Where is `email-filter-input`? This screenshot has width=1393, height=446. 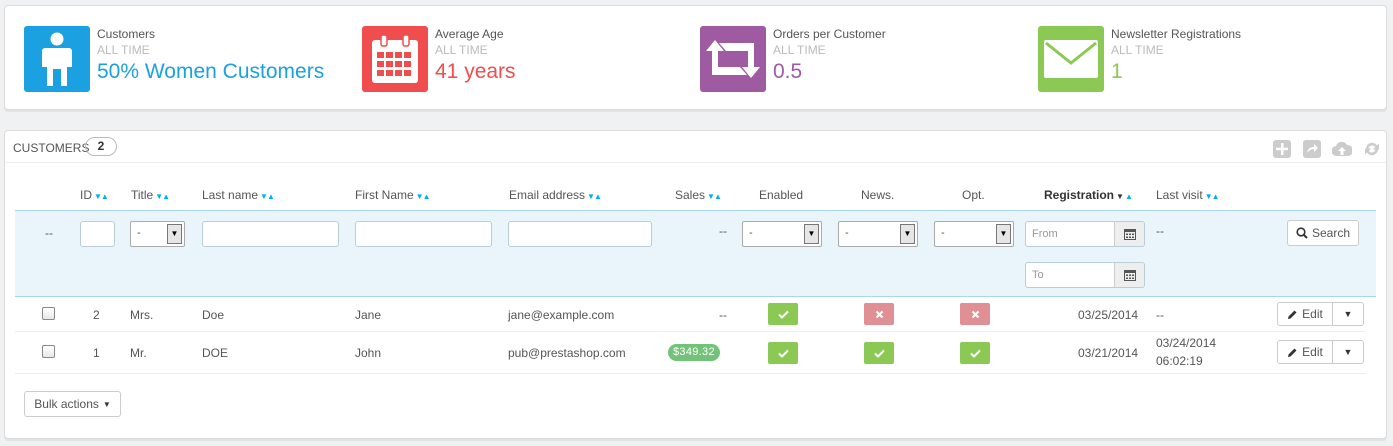
email-filter-input is located at coordinates (580, 234).